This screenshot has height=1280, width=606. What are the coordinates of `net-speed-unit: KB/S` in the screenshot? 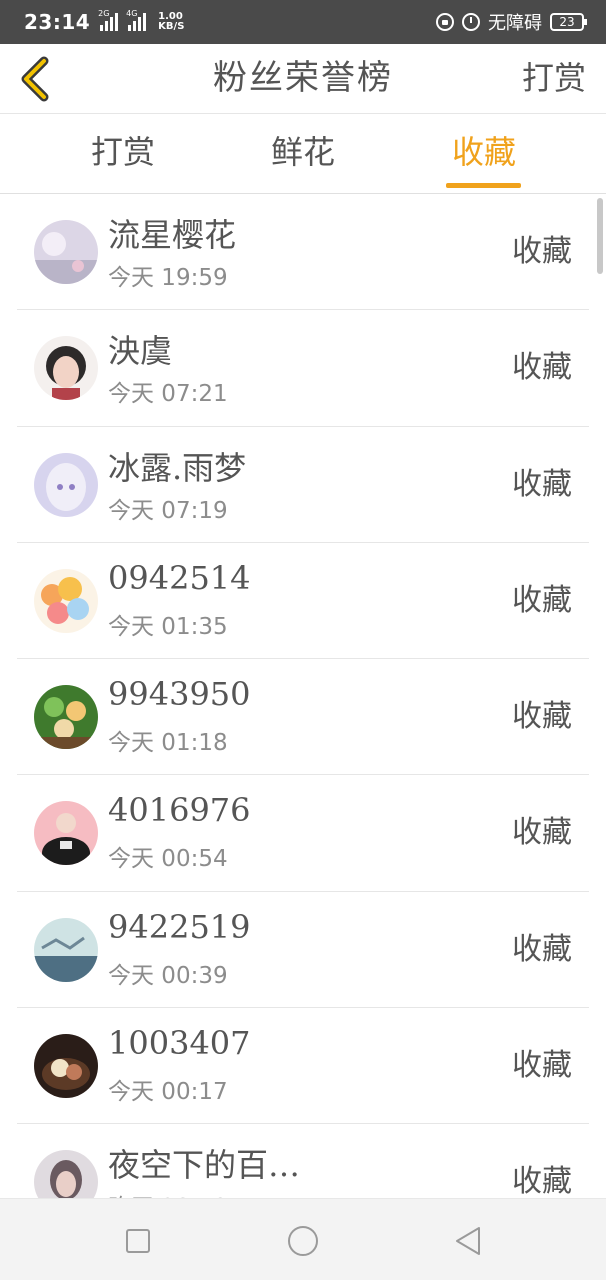 It's located at (171, 26).